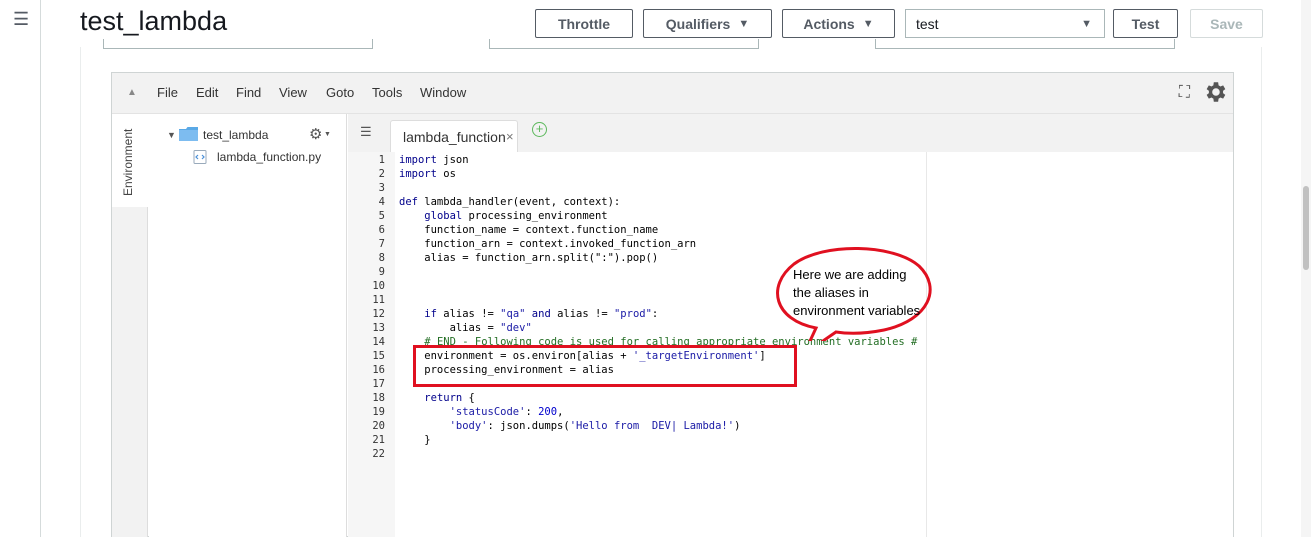  What do you see at coordinates (487, 412) in the screenshot?
I see `code-token: 'statusCode'` at bounding box center [487, 412].